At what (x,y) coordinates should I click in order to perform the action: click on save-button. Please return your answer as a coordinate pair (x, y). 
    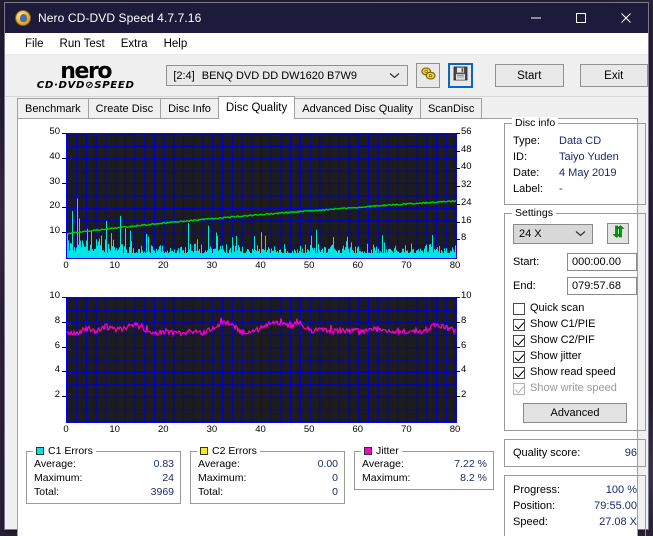
    Looking at the image, I should click on (461, 75).